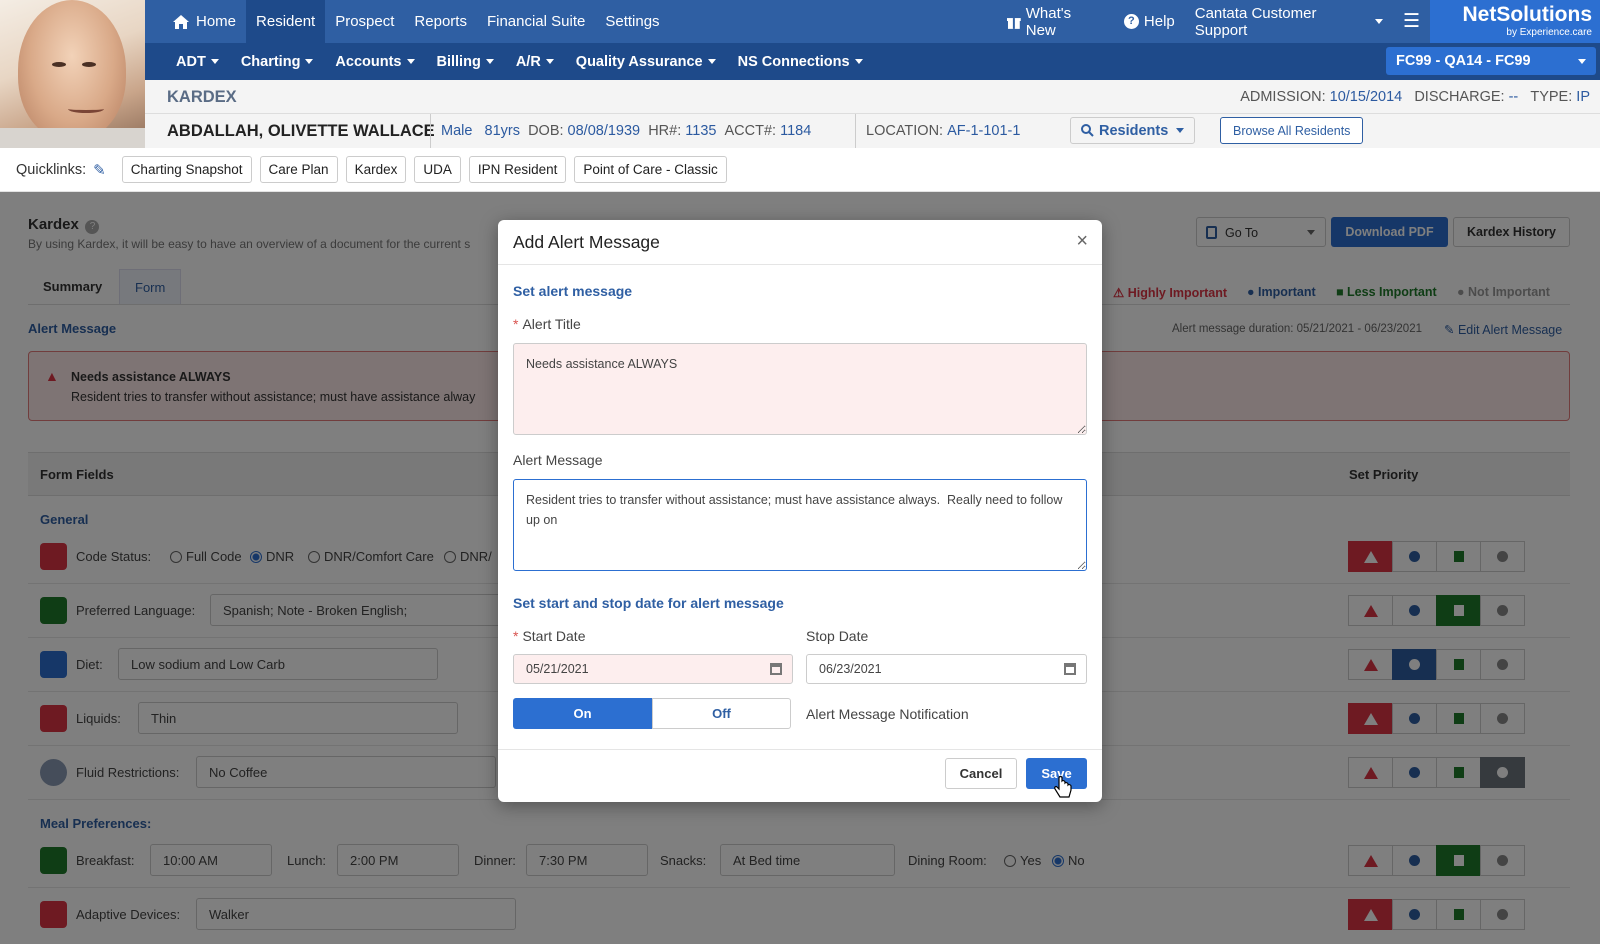  What do you see at coordinates (301, 131) in the screenshot?
I see `patient-name: ABDALLAH, OLIVETTE WALLACE` at bounding box center [301, 131].